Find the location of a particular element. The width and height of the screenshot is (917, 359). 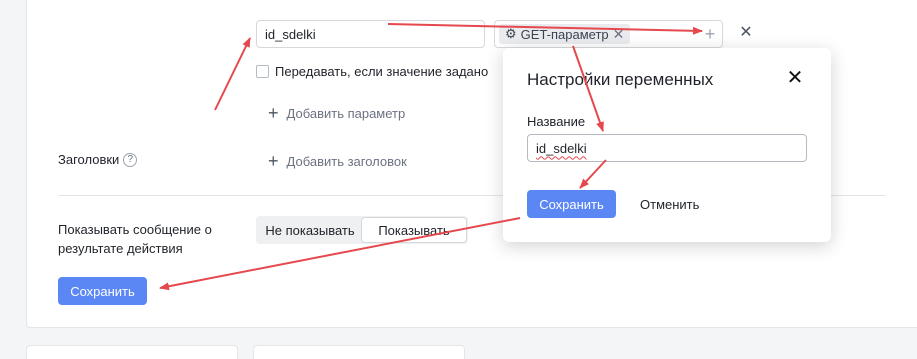

get-param-token: ⚙ GET-параметр ✕ is located at coordinates (565, 34).